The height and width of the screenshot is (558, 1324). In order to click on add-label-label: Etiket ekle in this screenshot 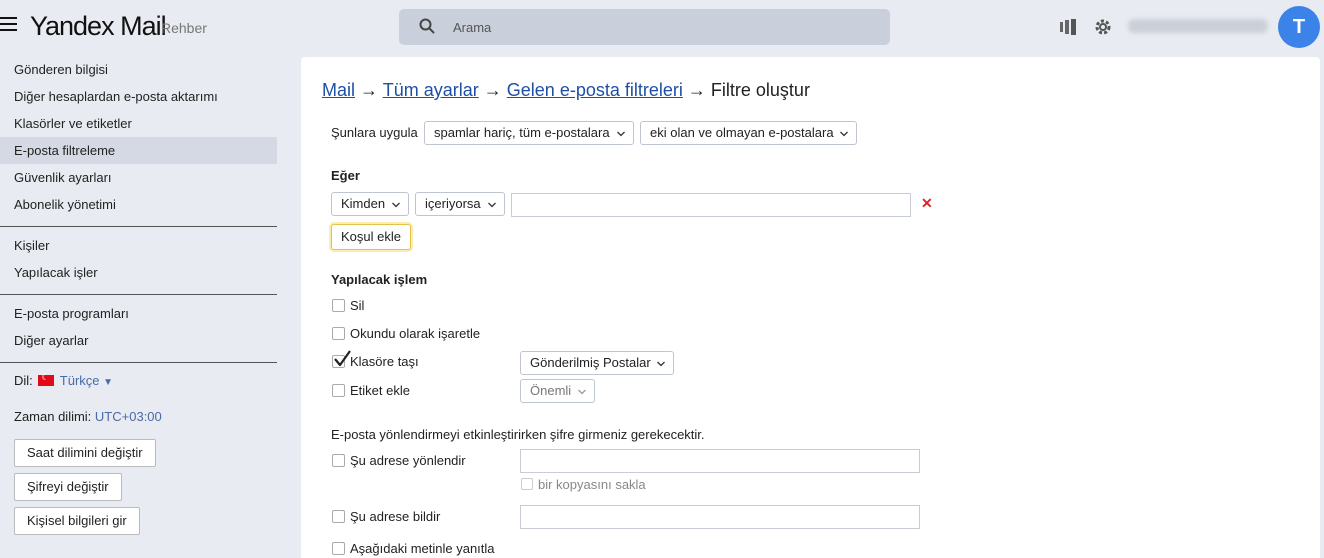, I will do `click(380, 390)`.